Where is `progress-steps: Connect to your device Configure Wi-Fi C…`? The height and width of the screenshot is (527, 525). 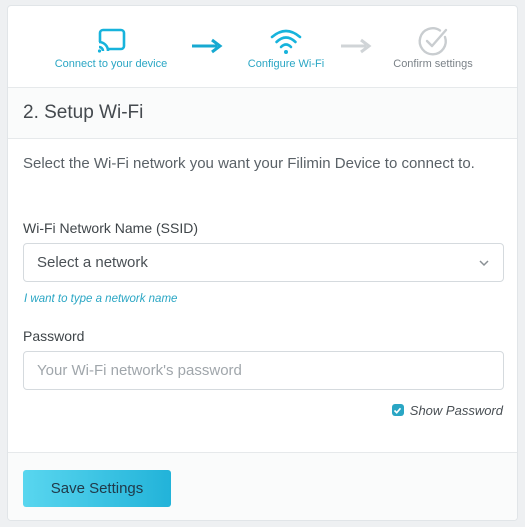
progress-steps: Connect to your device Configure Wi-Fi C… is located at coordinates (262, 46).